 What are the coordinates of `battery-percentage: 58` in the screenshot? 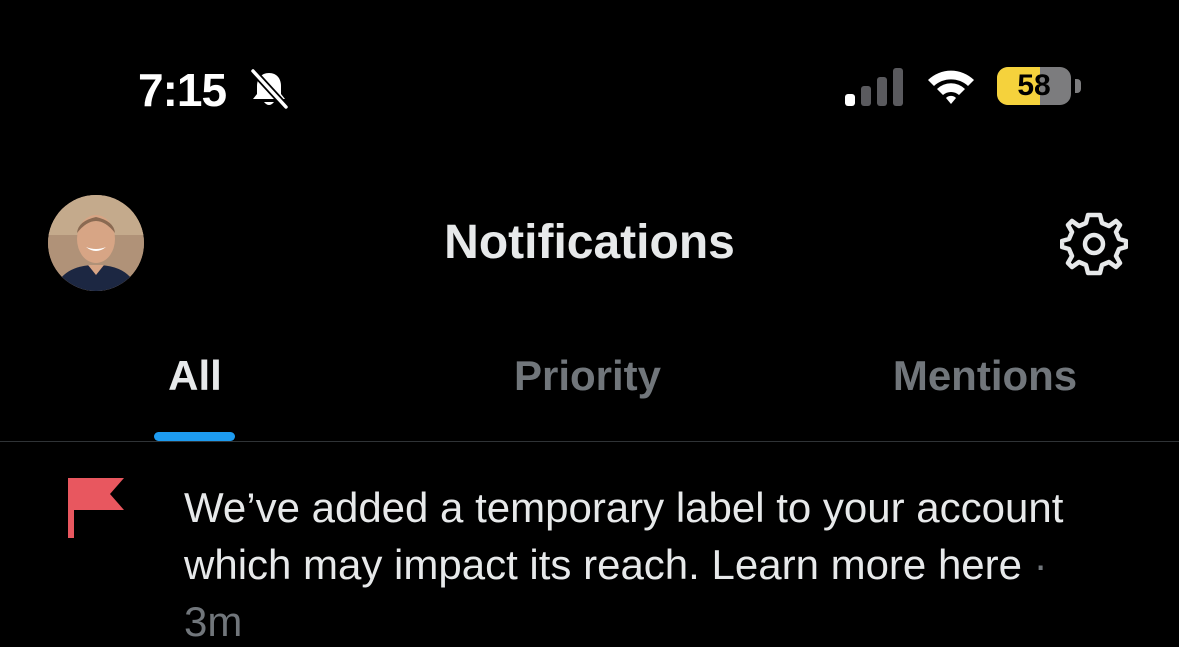 It's located at (1034, 85).